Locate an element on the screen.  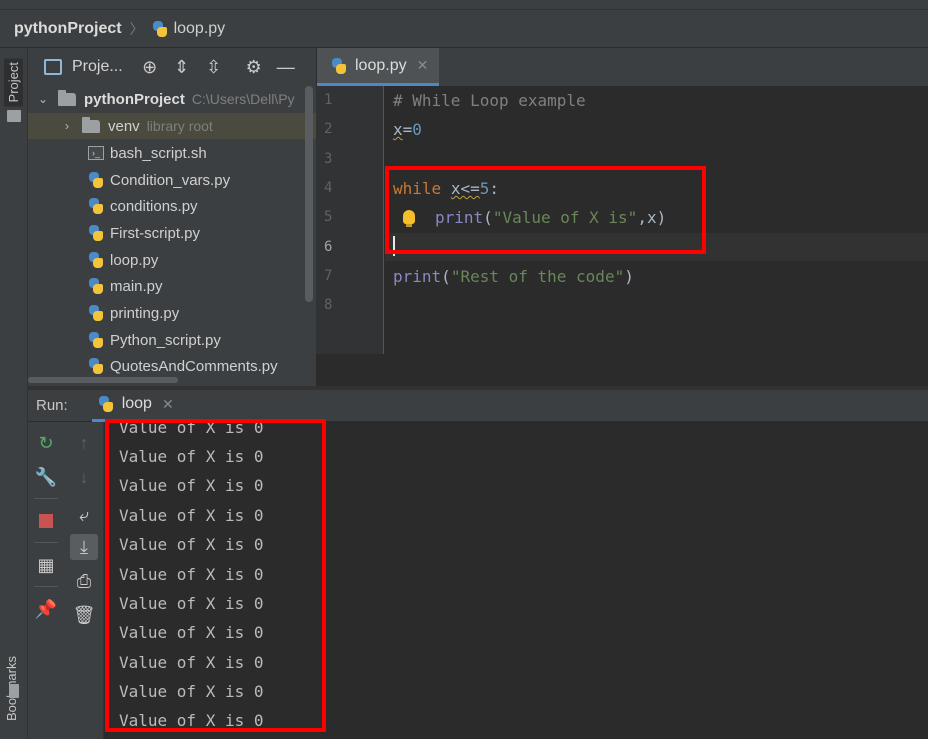
tree-file-row: Python_script.py is located at coordinates (172, 340).